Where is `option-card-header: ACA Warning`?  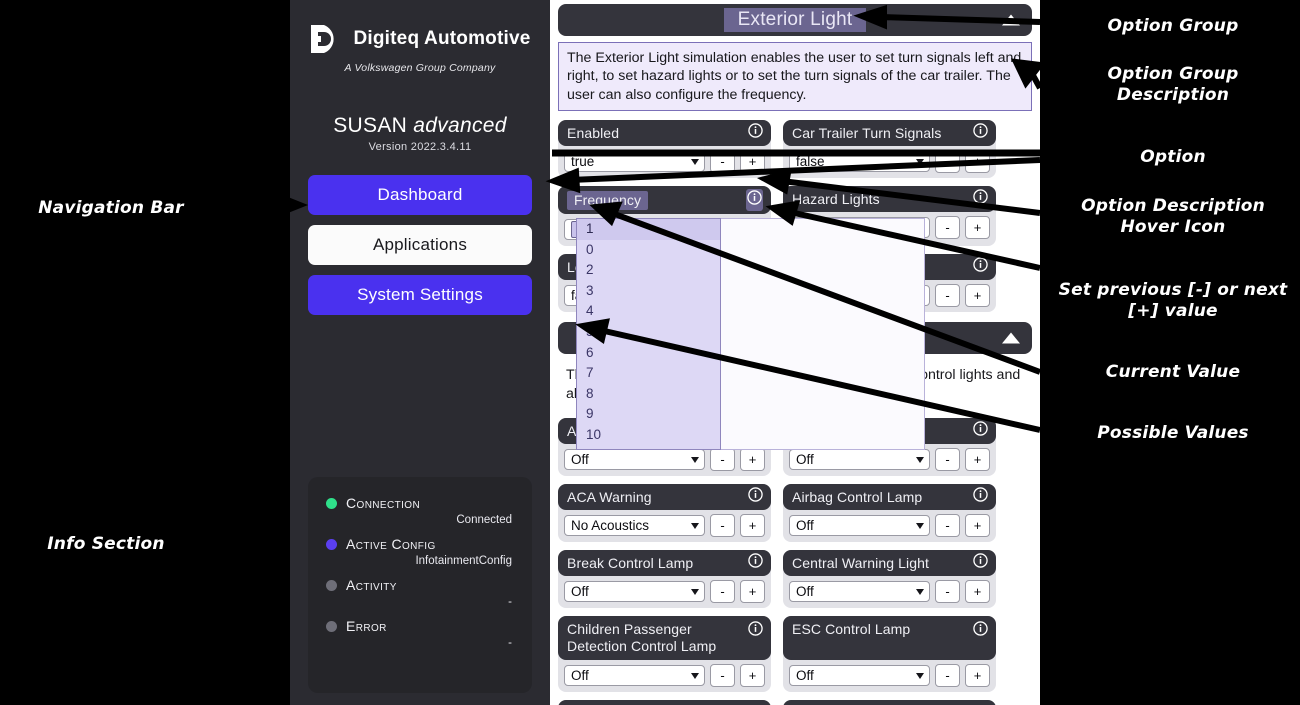
option-card-header: ACA Warning is located at coordinates (664, 497).